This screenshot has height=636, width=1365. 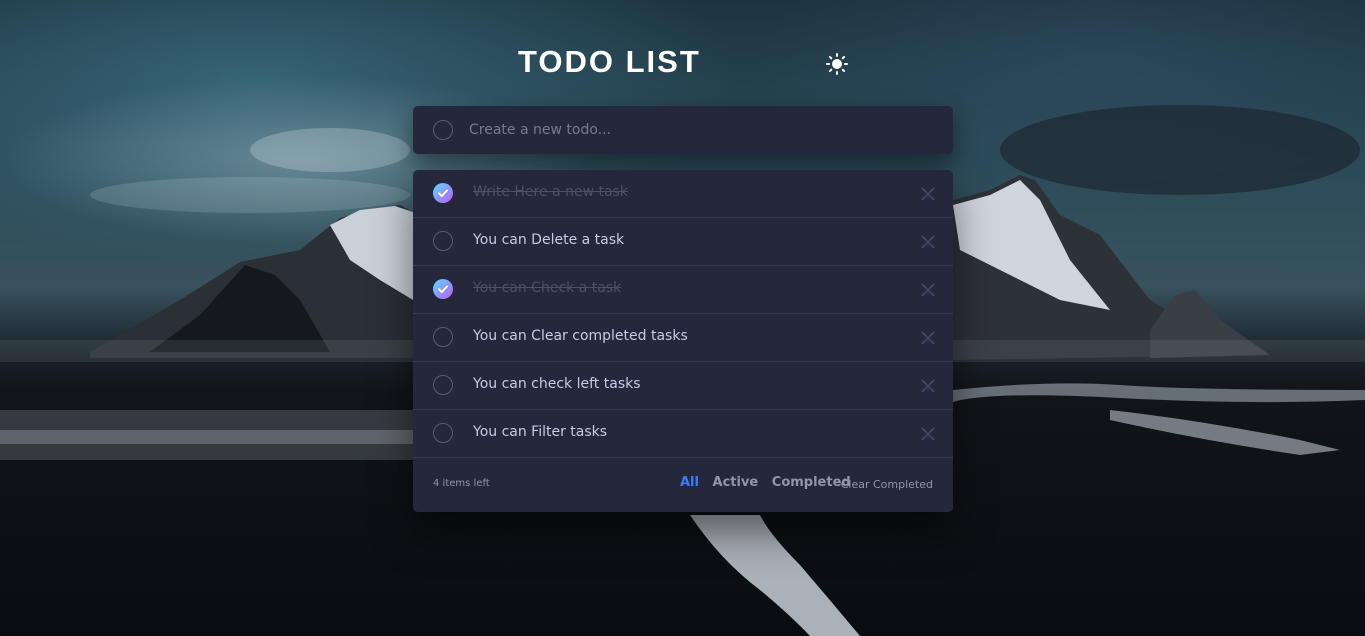 What do you see at coordinates (811, 482) in the screenshot?
I see `filter-completed-button: Completed` at bounding box center [811, 482].